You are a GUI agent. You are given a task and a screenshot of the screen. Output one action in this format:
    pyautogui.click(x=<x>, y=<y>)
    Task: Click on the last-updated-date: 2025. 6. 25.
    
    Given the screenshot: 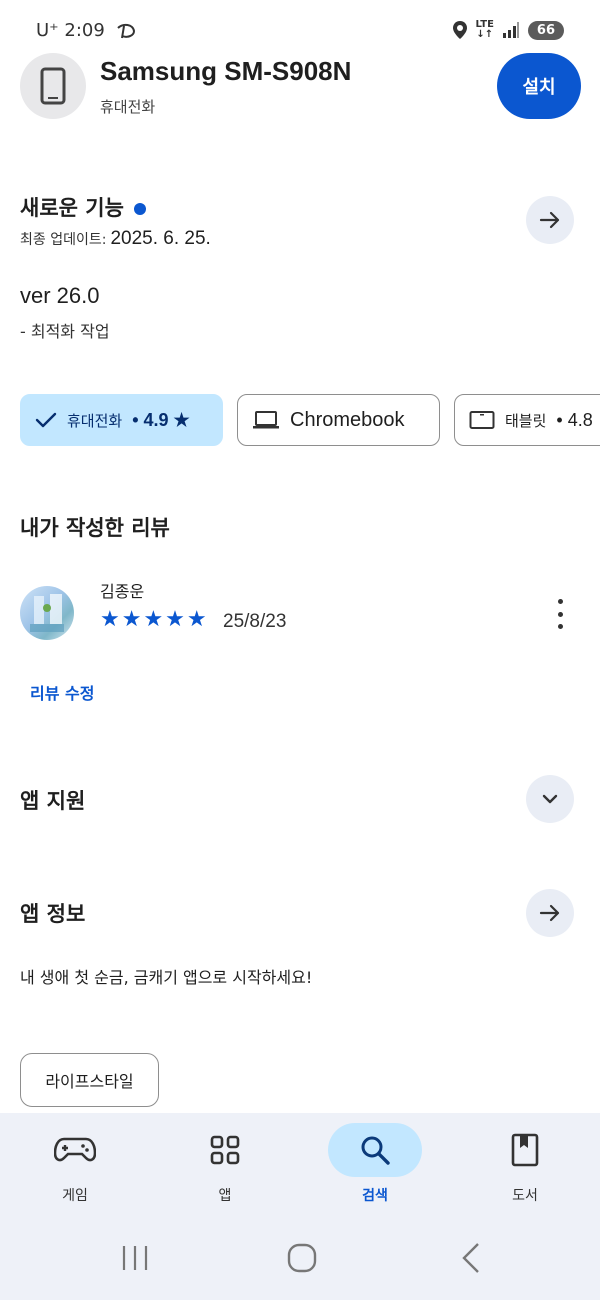 What is the action you would take?
    pyautogui.click(x=160, y=238)
    